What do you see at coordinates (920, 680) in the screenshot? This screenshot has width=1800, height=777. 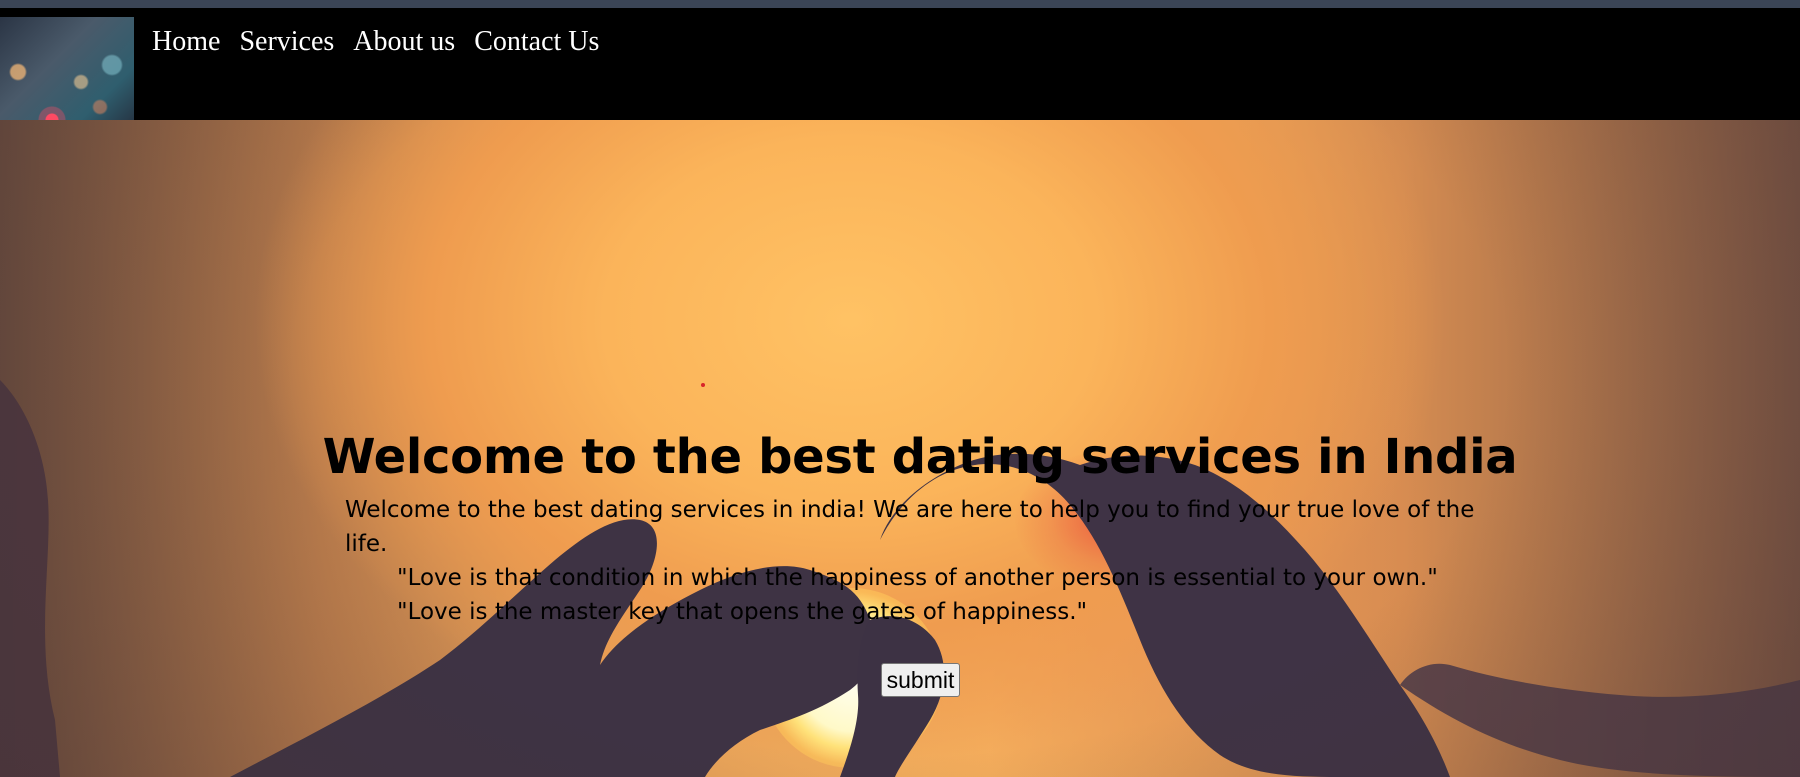 I see `submit-button: submit` at bounding box center [920, 680].